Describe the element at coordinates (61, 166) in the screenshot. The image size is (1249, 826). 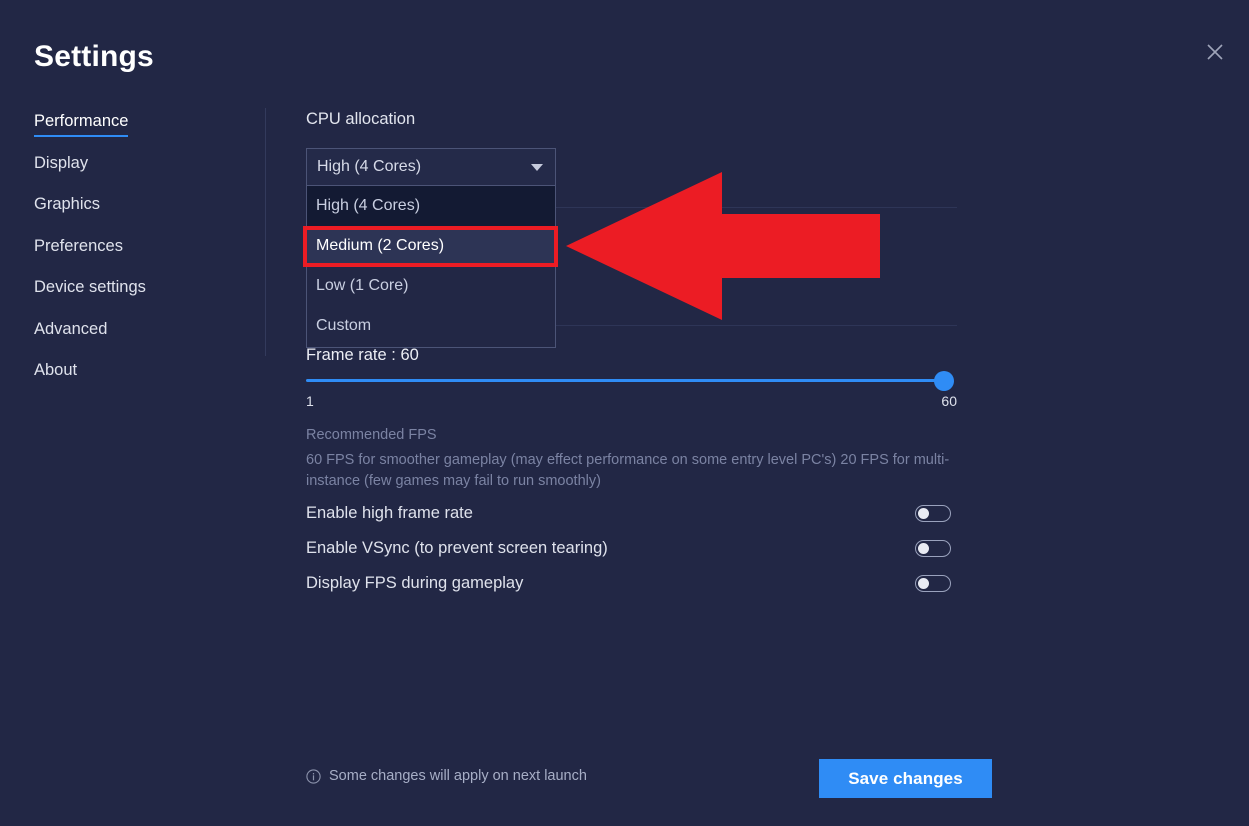
I see `sidebar-item-display: Display` at that location.